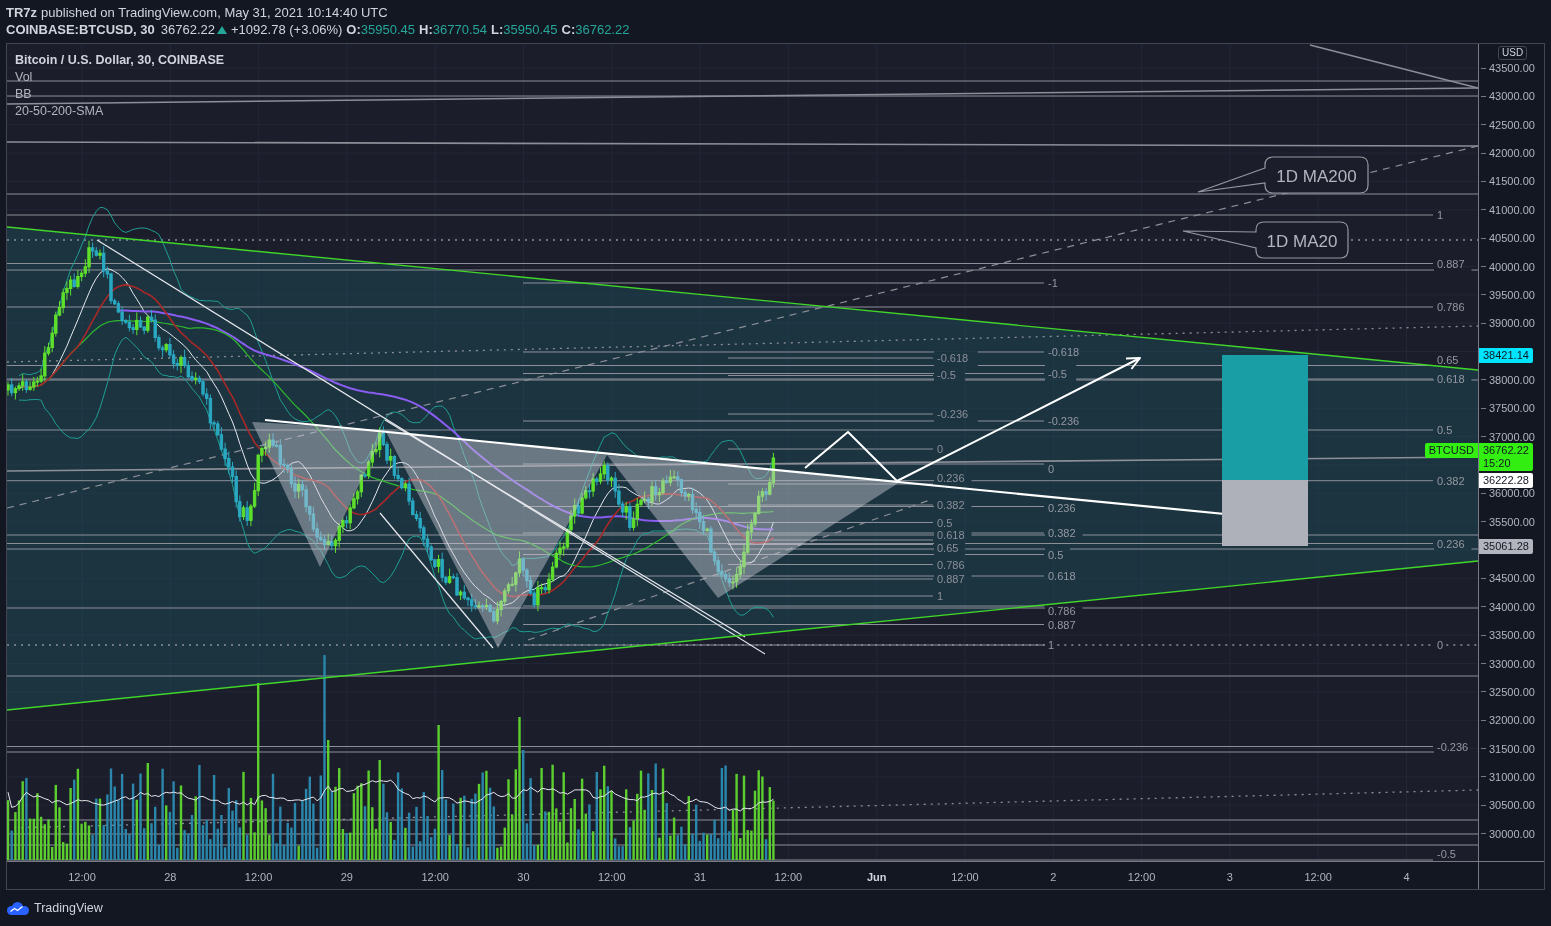  What do you see at coordinates (1508, 805) in the screenshot?
I see `price-axis-label: 30500.00` at bounding box center [1508, 805].